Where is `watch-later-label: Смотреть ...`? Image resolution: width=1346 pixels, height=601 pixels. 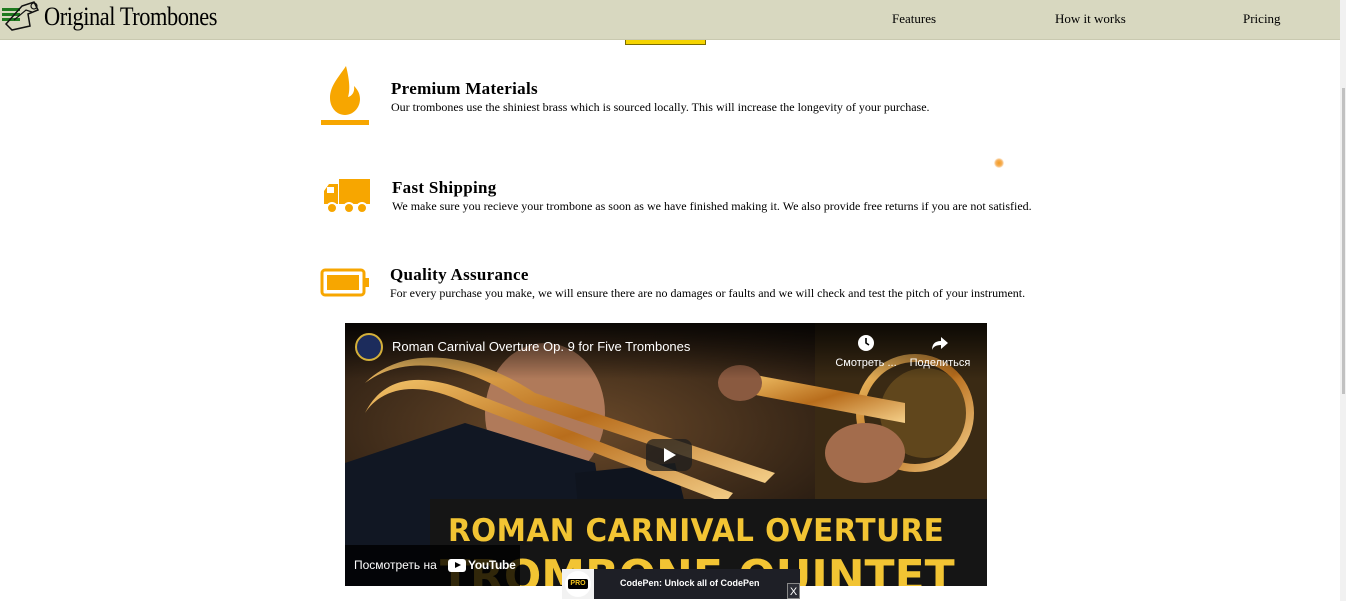
watch-later-label: Смотреть ... is located at coordinates (866, 363).